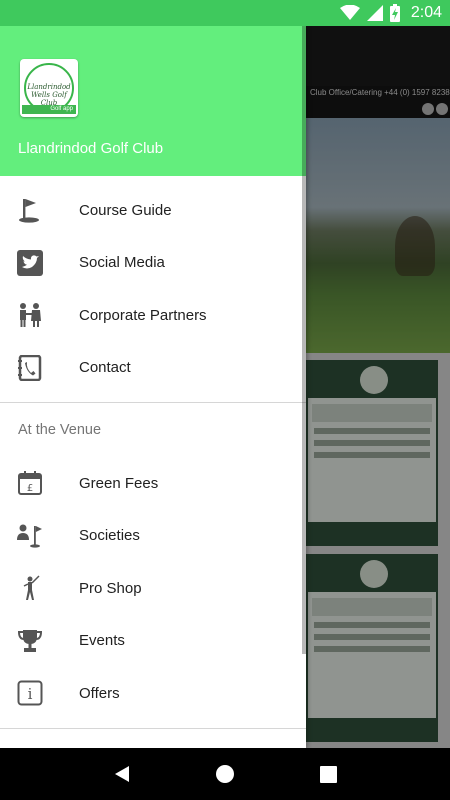 The image size is (450, 800). What do you see at coordinates (225, 13) in the screenshot?
I see `status-bar: 2:04` at bounding box center [225, 13].